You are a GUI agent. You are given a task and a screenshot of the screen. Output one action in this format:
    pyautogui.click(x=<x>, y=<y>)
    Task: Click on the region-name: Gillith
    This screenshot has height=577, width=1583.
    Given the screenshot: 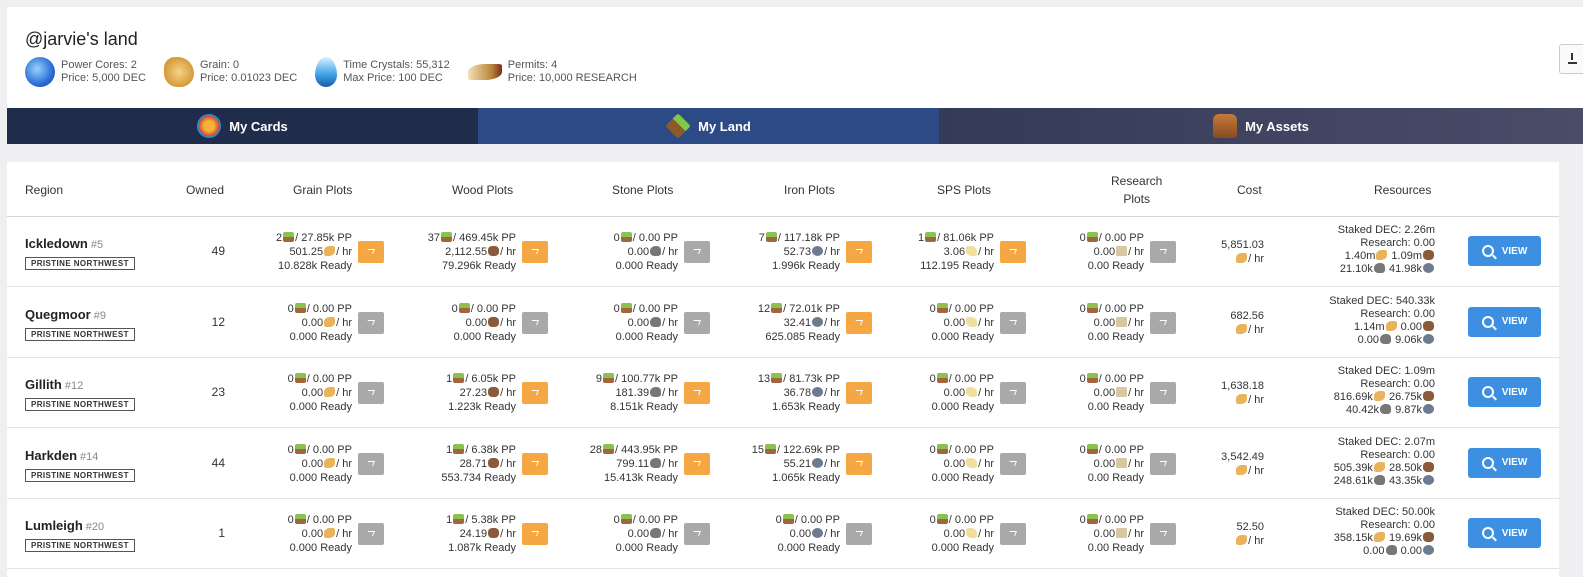 What is the action you would take?
    pyautogui.click(x=43, y=384)
    